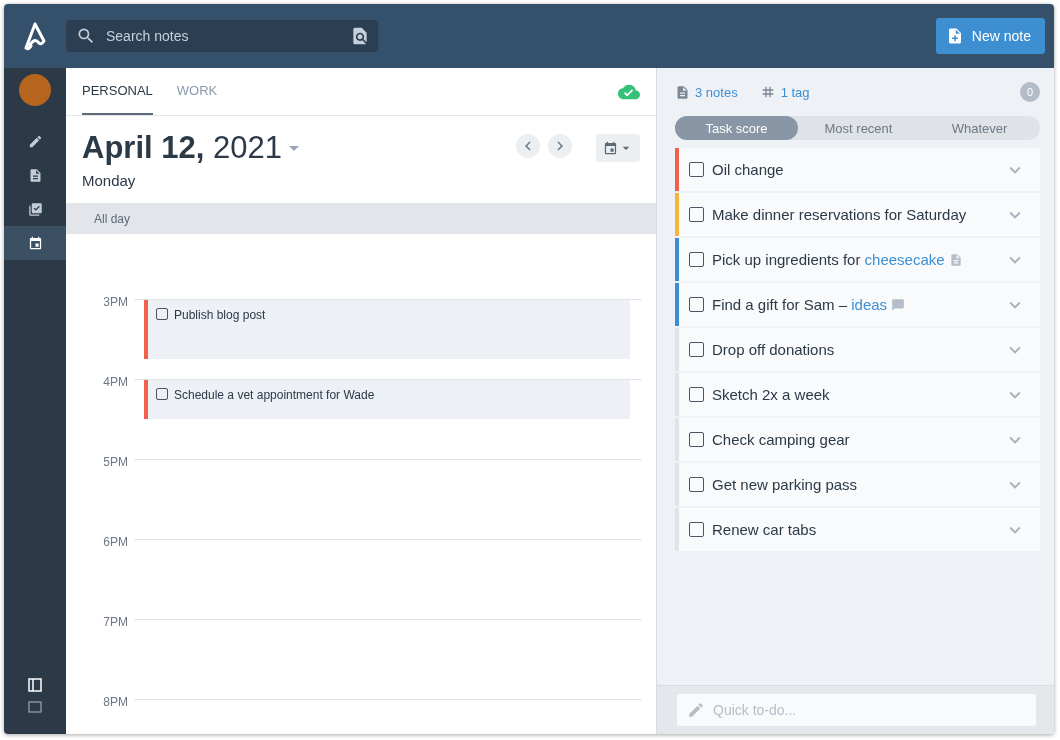 Image resolution: width=1060 pixels, height=740 pixels. What do you see at coordinates (109, 180) in the screenshot?
I see `weekday: Monday` at bounding box center [109, 180].